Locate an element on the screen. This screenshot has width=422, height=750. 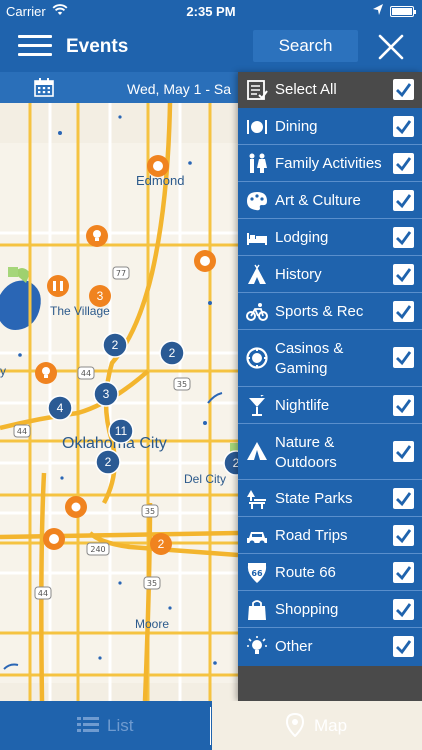
filter-label: Road Trips is located at coordinates (311, 535).